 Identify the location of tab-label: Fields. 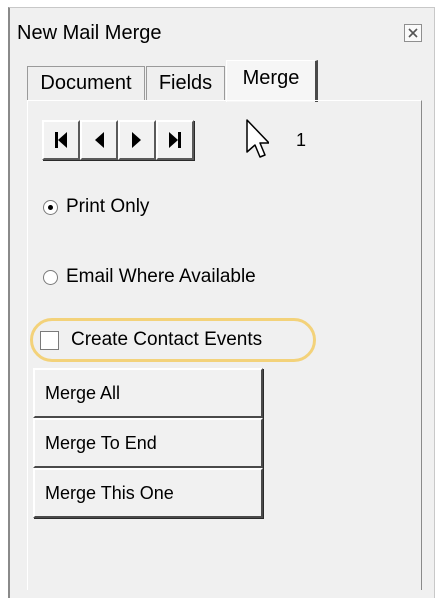
(185, 83).